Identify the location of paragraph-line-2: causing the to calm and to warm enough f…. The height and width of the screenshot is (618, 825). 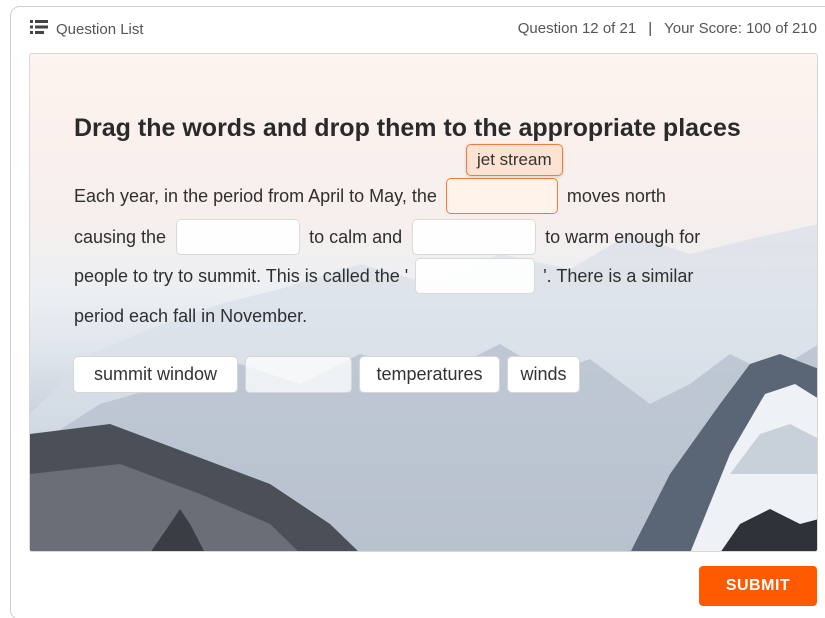
(387, 237).